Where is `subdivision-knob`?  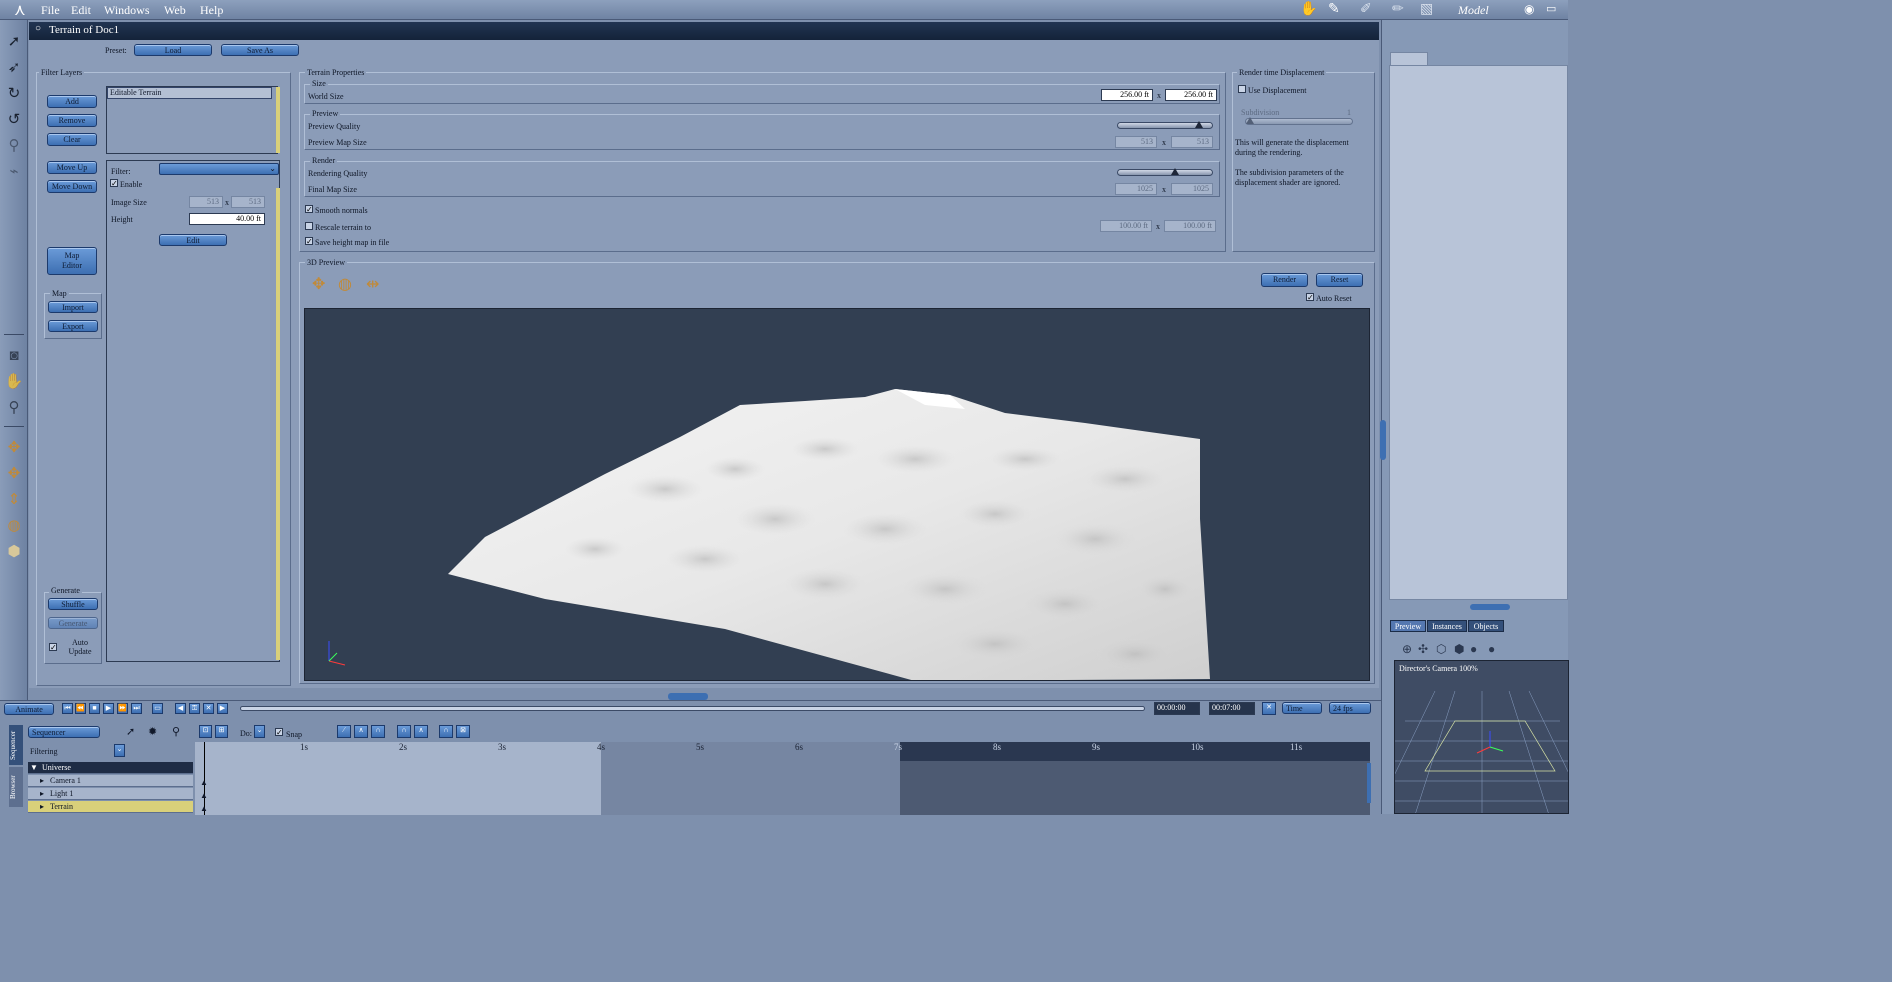
subdivision-knob is located at coordinates (1250, 120).